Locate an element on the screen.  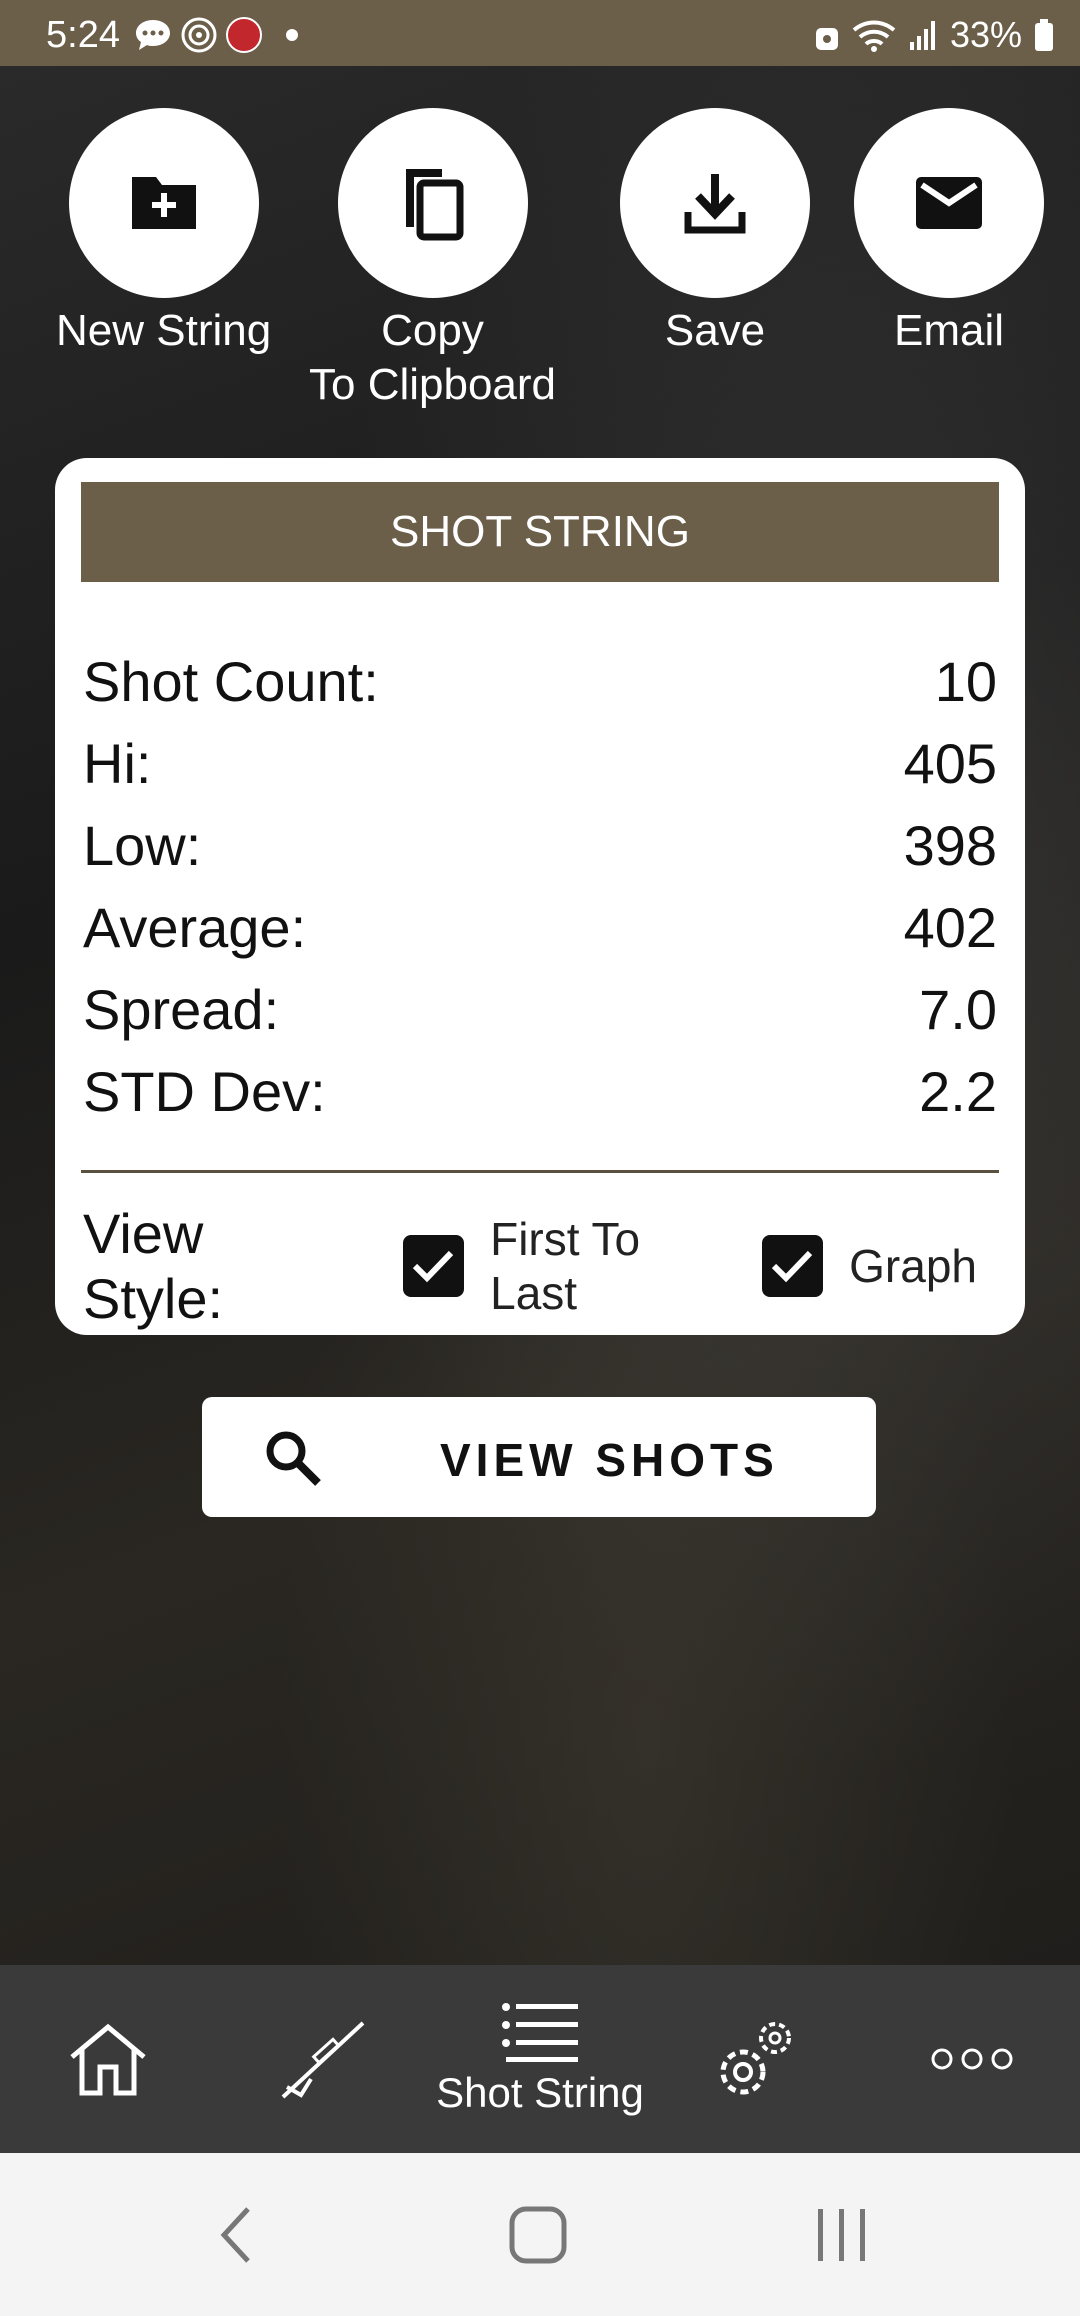
nav-settings is located at coordinates (756, 2059).